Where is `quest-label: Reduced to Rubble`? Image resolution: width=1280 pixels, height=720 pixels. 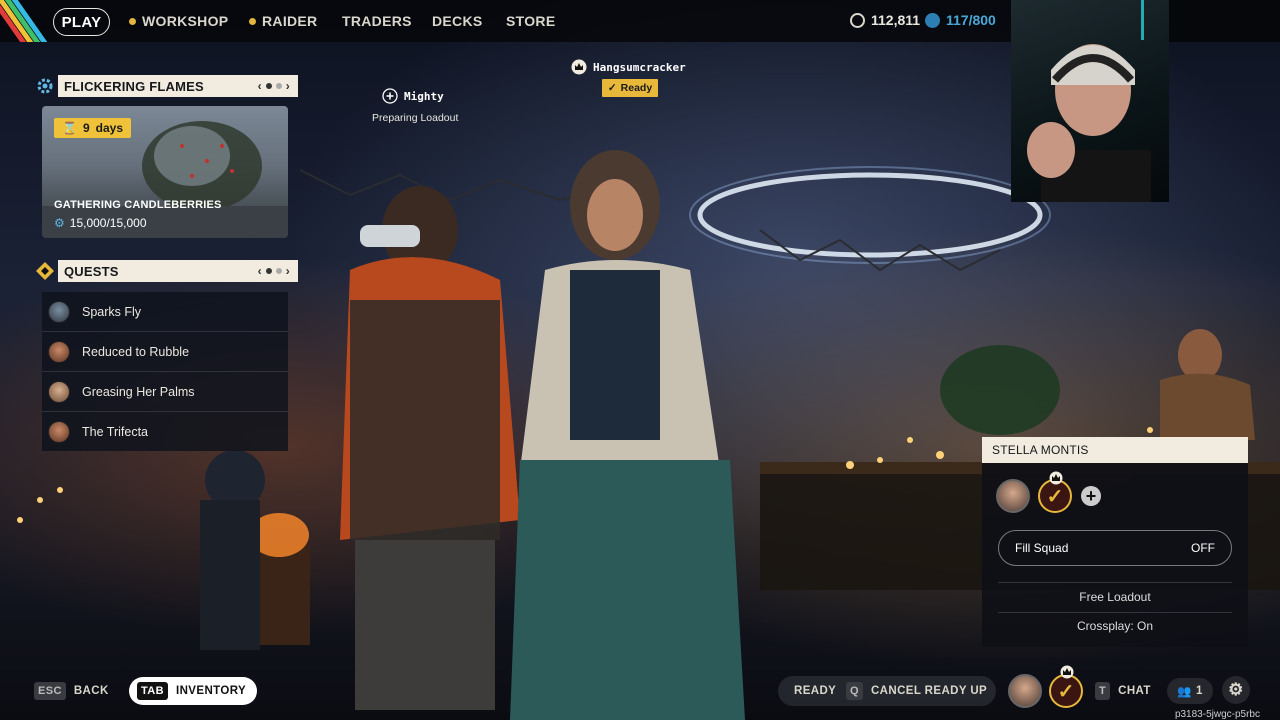 quest-label: Reduced to Rubble is located at coordinates (136, 351).